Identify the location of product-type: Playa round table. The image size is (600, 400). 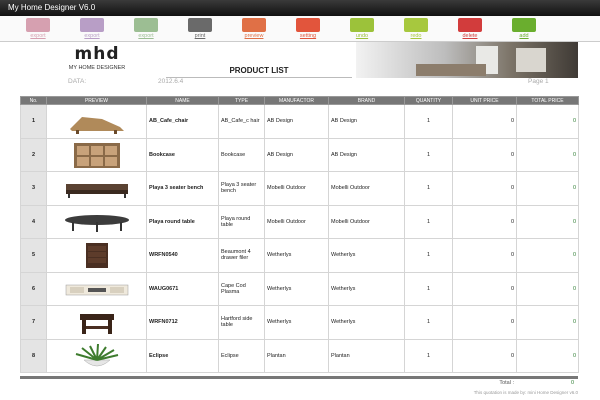
(241, 221).